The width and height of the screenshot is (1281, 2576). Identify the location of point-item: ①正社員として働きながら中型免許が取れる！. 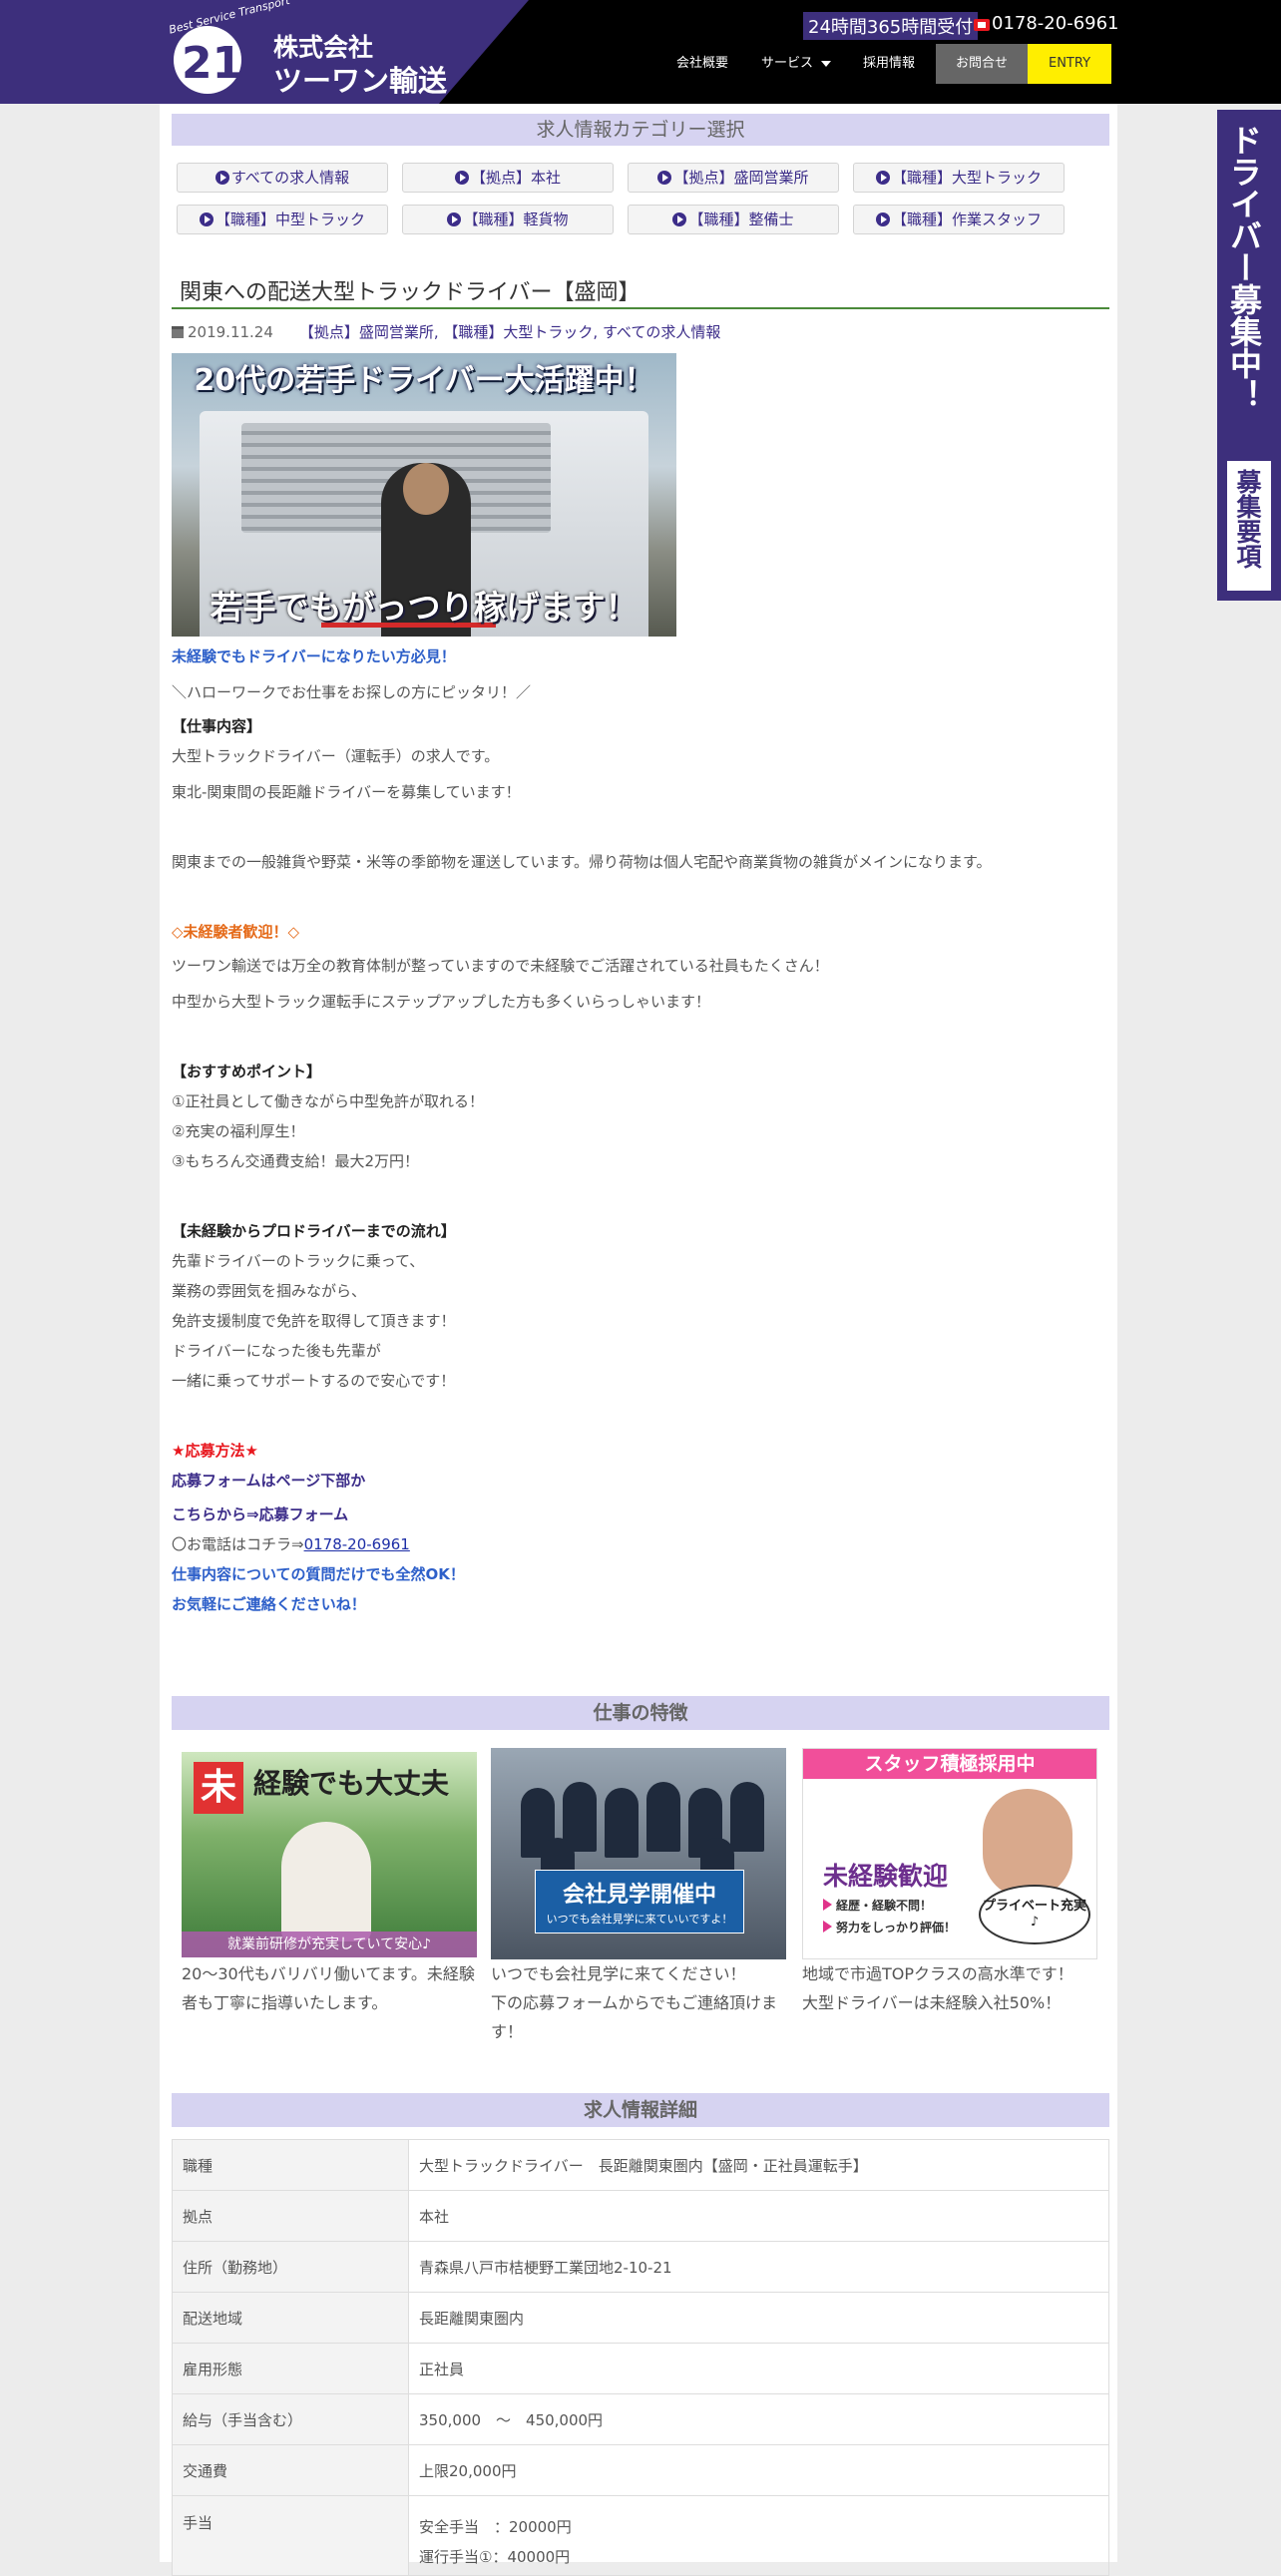
(328, 1101).